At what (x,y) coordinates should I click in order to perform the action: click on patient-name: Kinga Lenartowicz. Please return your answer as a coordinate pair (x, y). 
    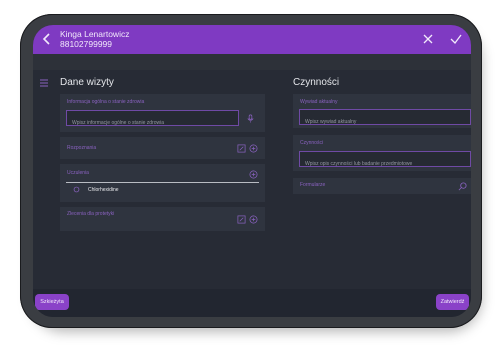
    Looking at the image, I should click on (95, 34).